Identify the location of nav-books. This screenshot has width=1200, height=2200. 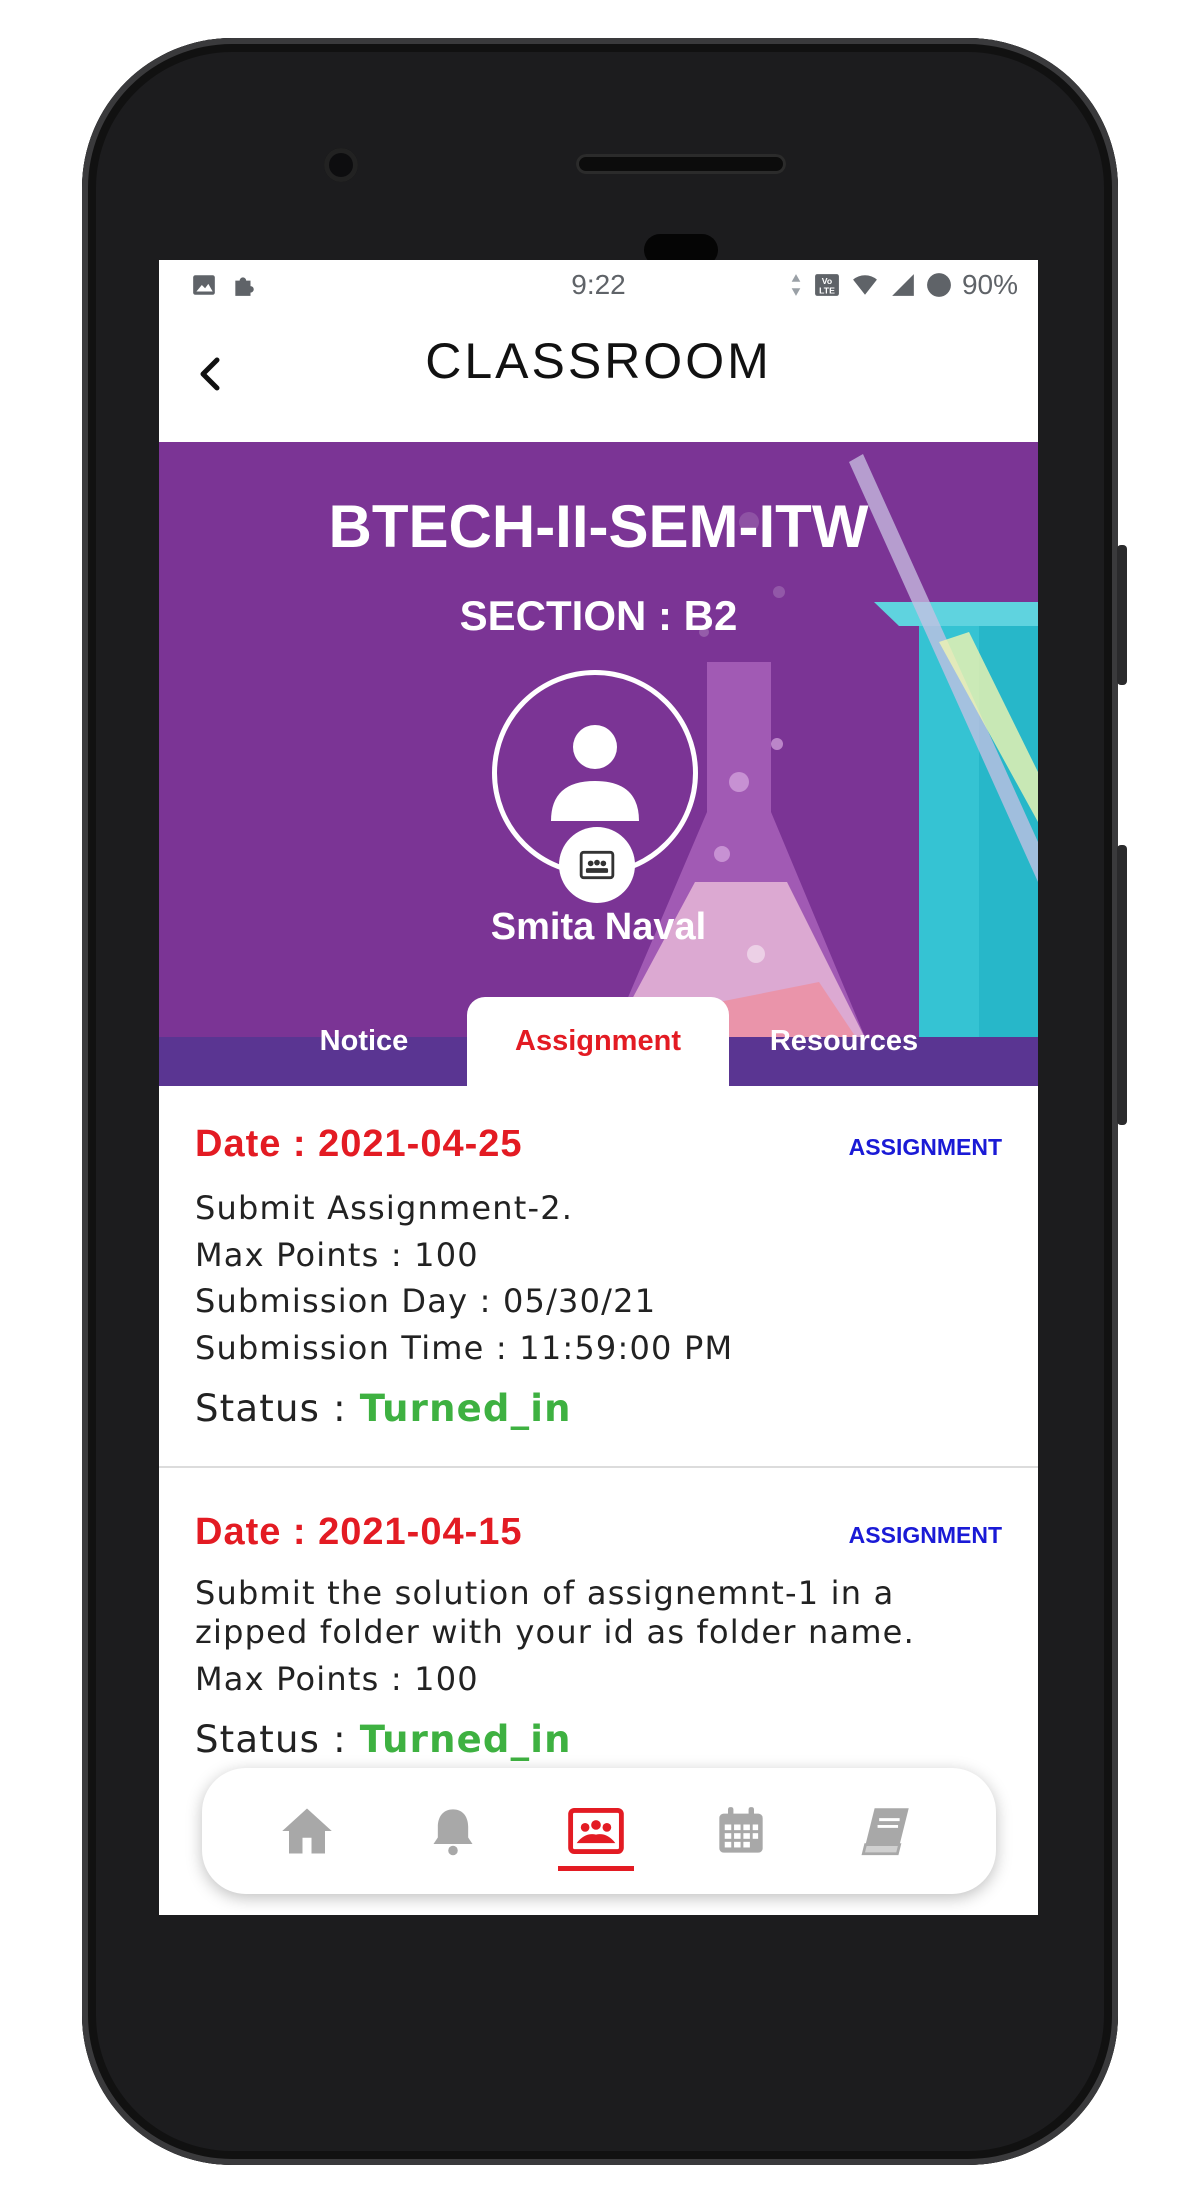
(886, 1831).